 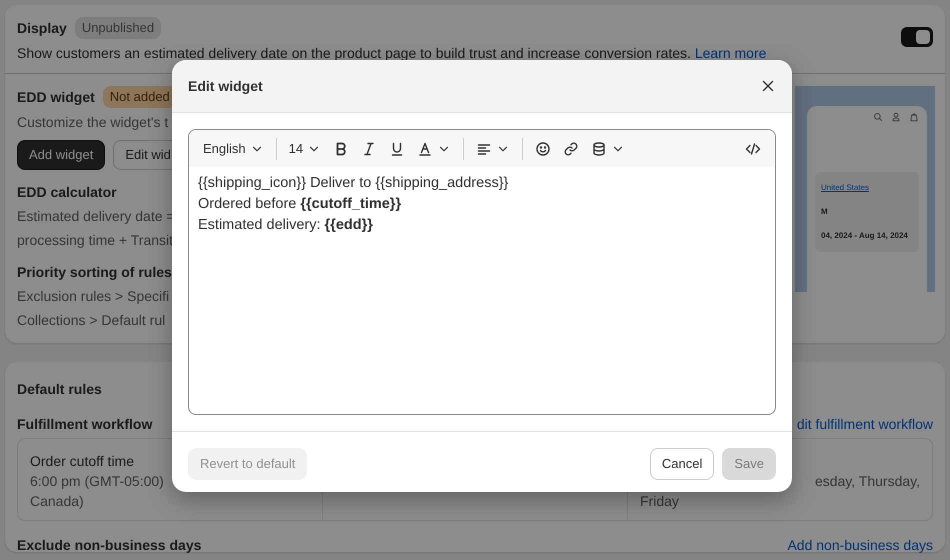 I want to click on edit-workflow-link: dit fulfillment workflow, so click(x=864, y=424).